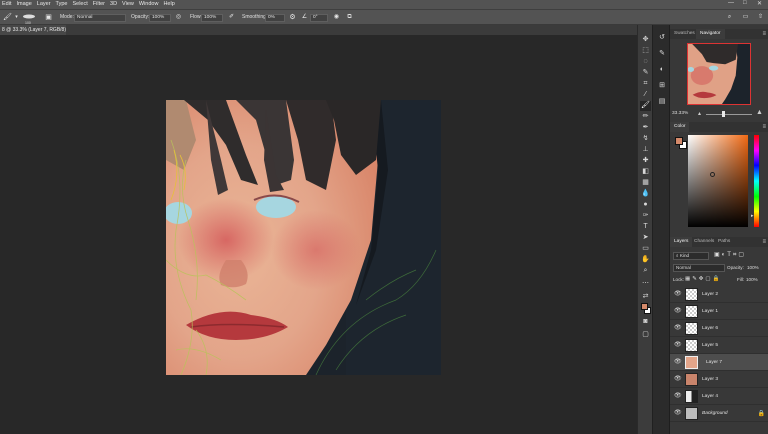 The height and width of the screenshot is (434, 768). Describe the element at coordinates (645, 161) in the screenshot. I see `healing-tool-icon: ✚` at that location.